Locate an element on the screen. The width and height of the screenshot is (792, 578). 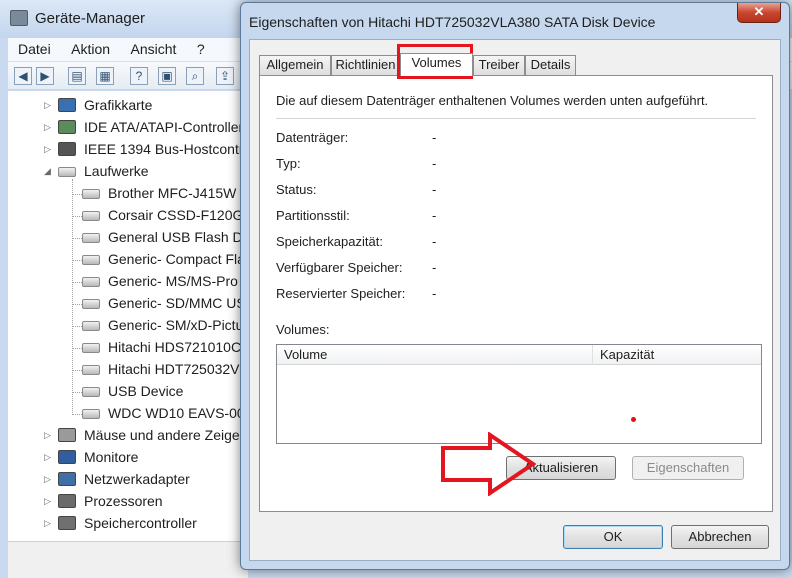
tree-item: Hitachi HDT725032VLA is located at coordinates (128, 370).